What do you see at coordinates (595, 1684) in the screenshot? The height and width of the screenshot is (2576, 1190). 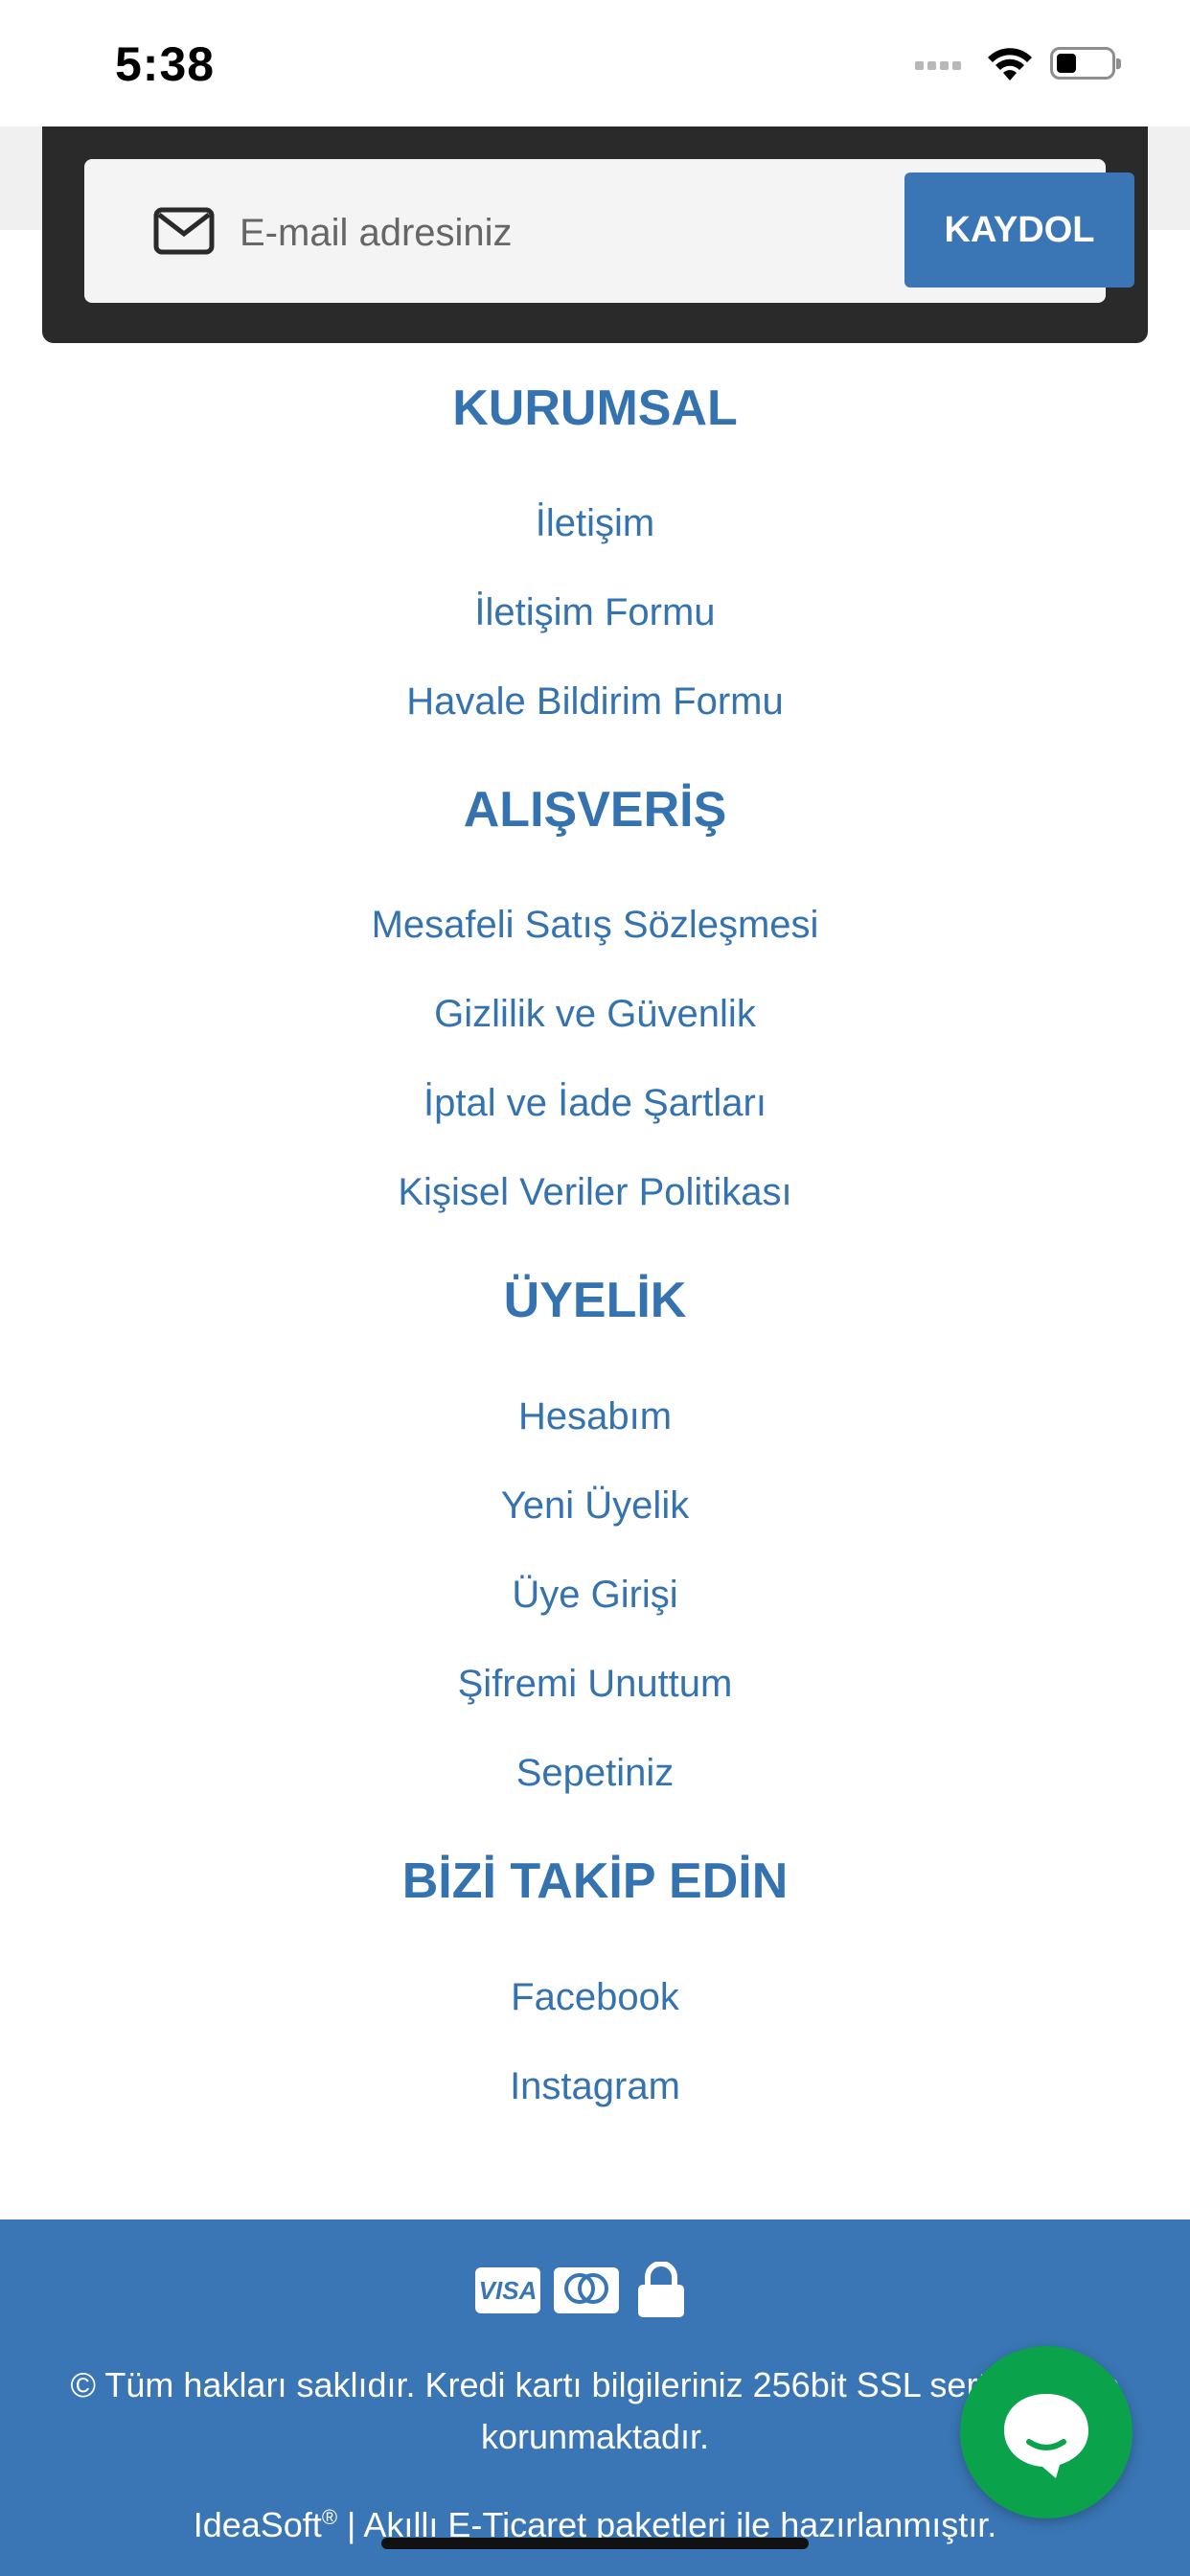 I see `link-sifremi-unuttum: Şifremi Unuttum` at bounding box center [595, 1684].